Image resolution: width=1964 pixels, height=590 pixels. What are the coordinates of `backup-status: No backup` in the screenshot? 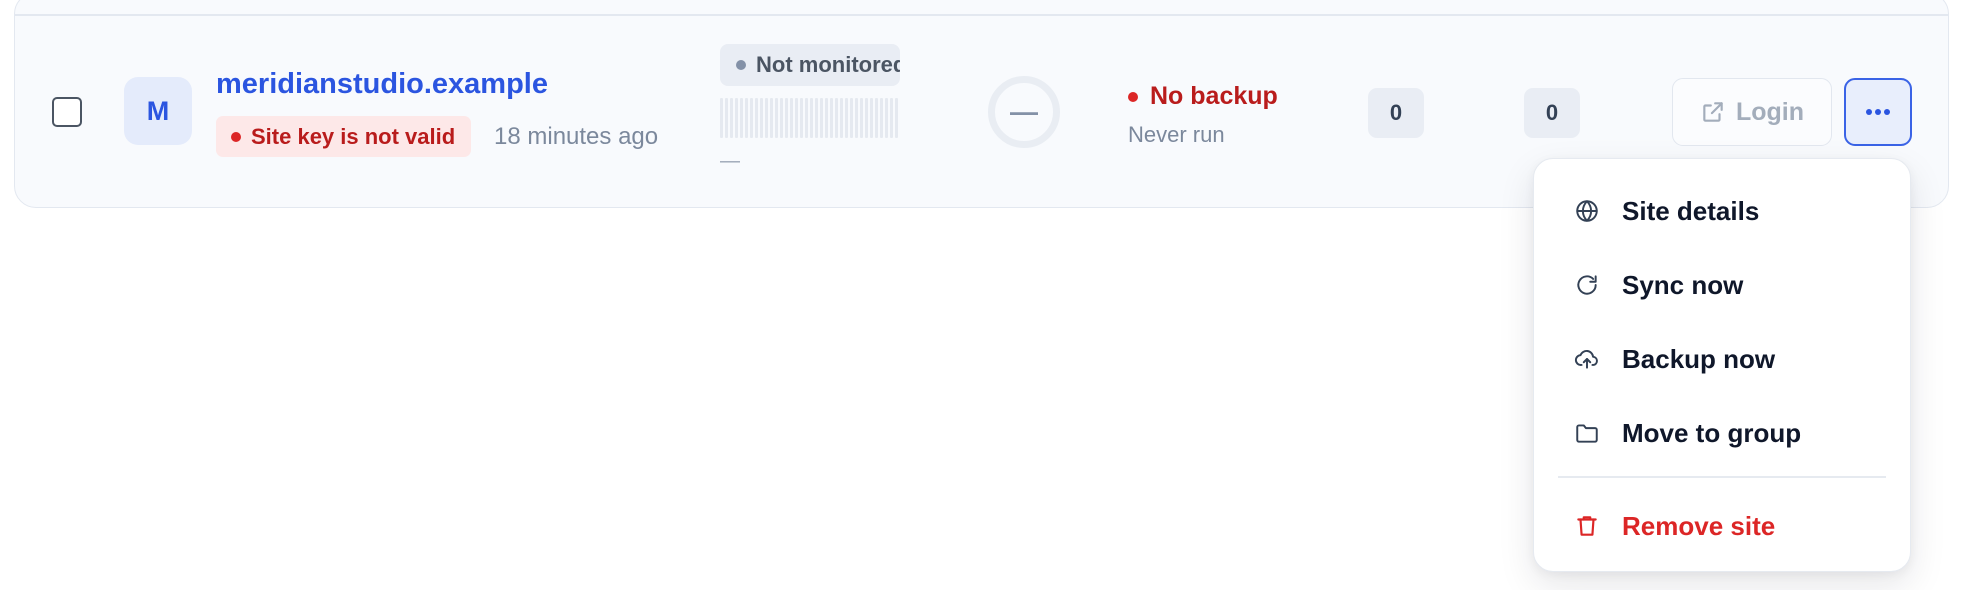 It's located at (1203, 96).